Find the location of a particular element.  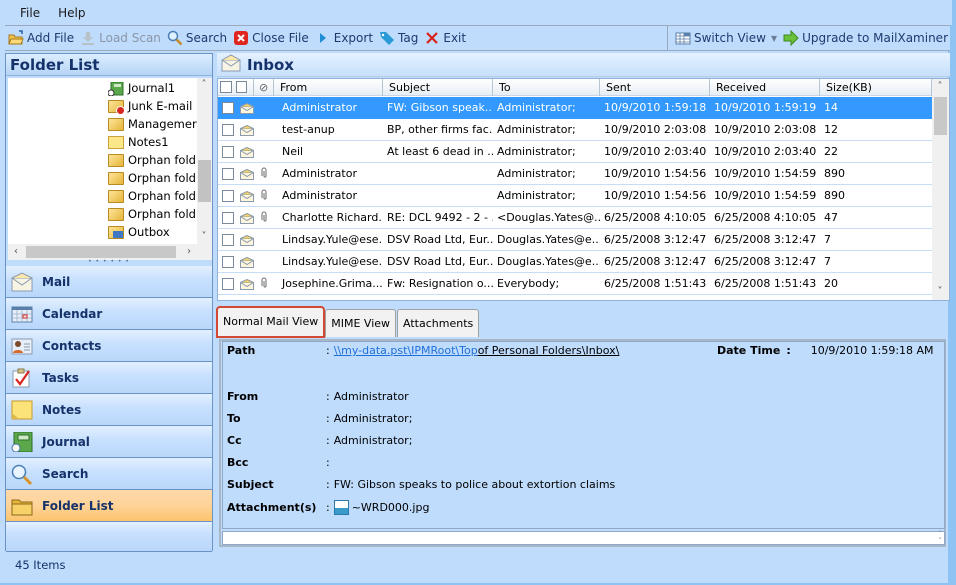

header-read-status is located at coordinates (244, 87).